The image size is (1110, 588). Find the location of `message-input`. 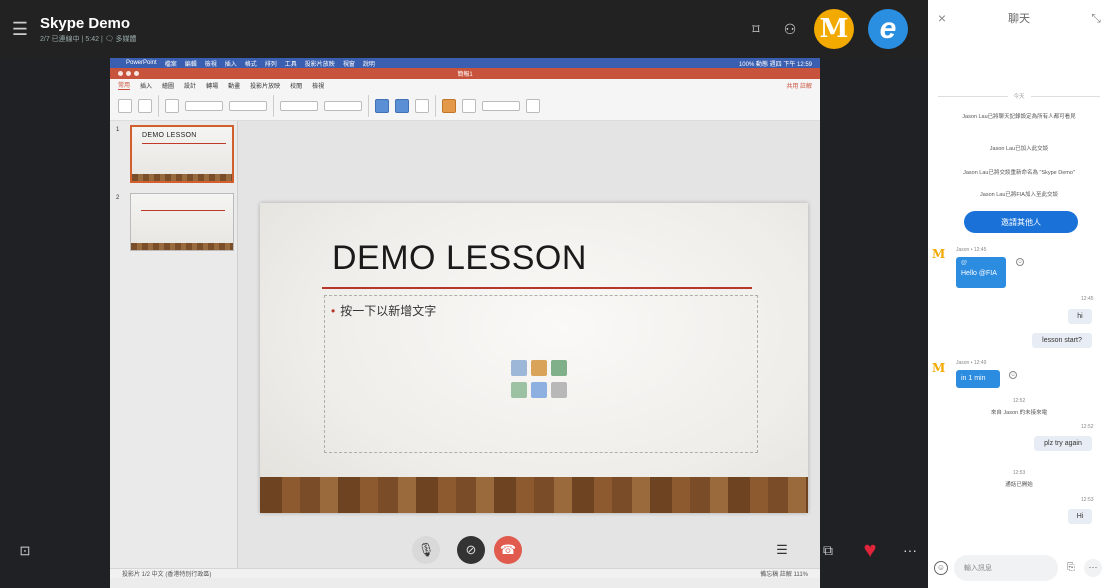

message-input is located at coordinates (1006, 568).